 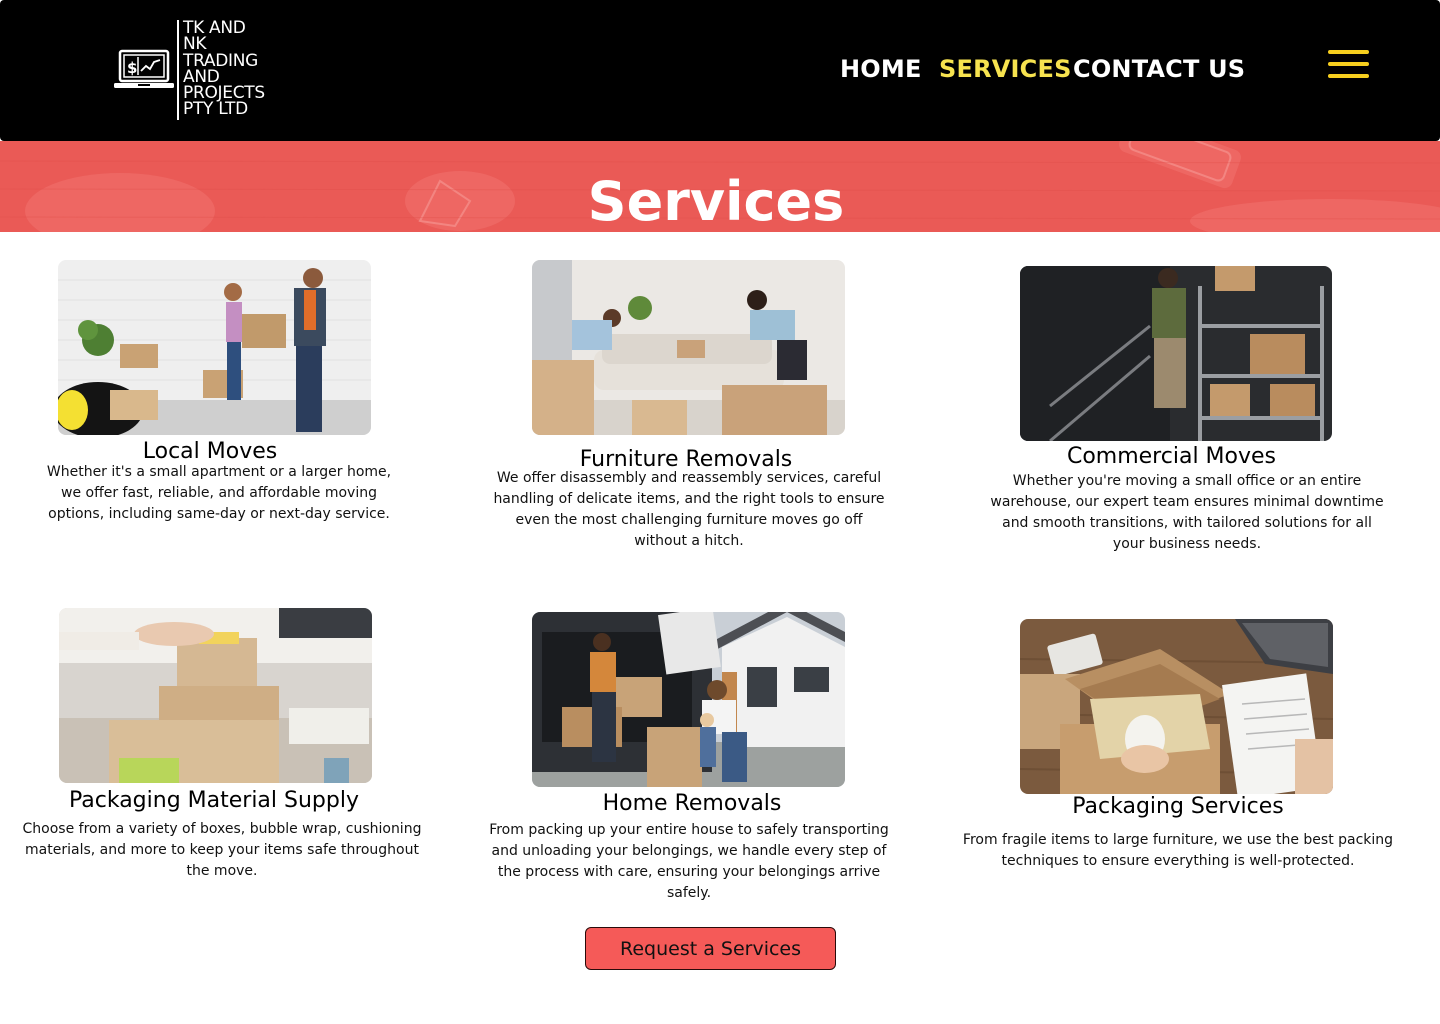 I want to click on home-removals-title: Home Removals, so click(x=692, y=803).